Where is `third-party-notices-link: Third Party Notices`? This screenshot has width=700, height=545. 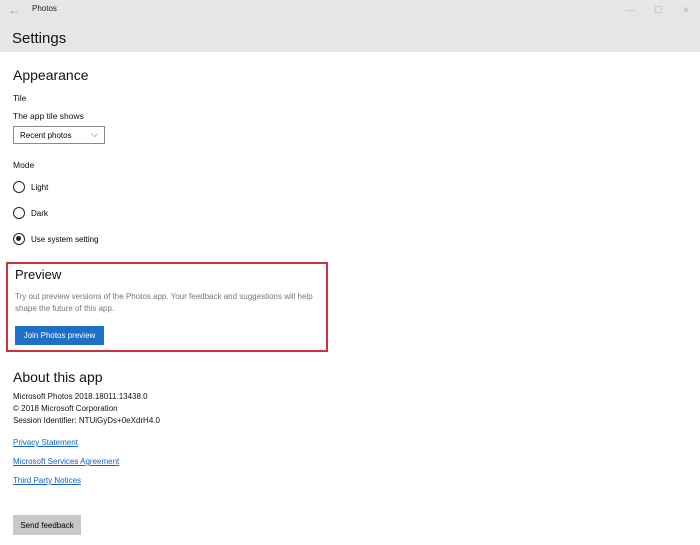 third-party-notices-link: Third Party Notices is located at coordinates (47, 480).